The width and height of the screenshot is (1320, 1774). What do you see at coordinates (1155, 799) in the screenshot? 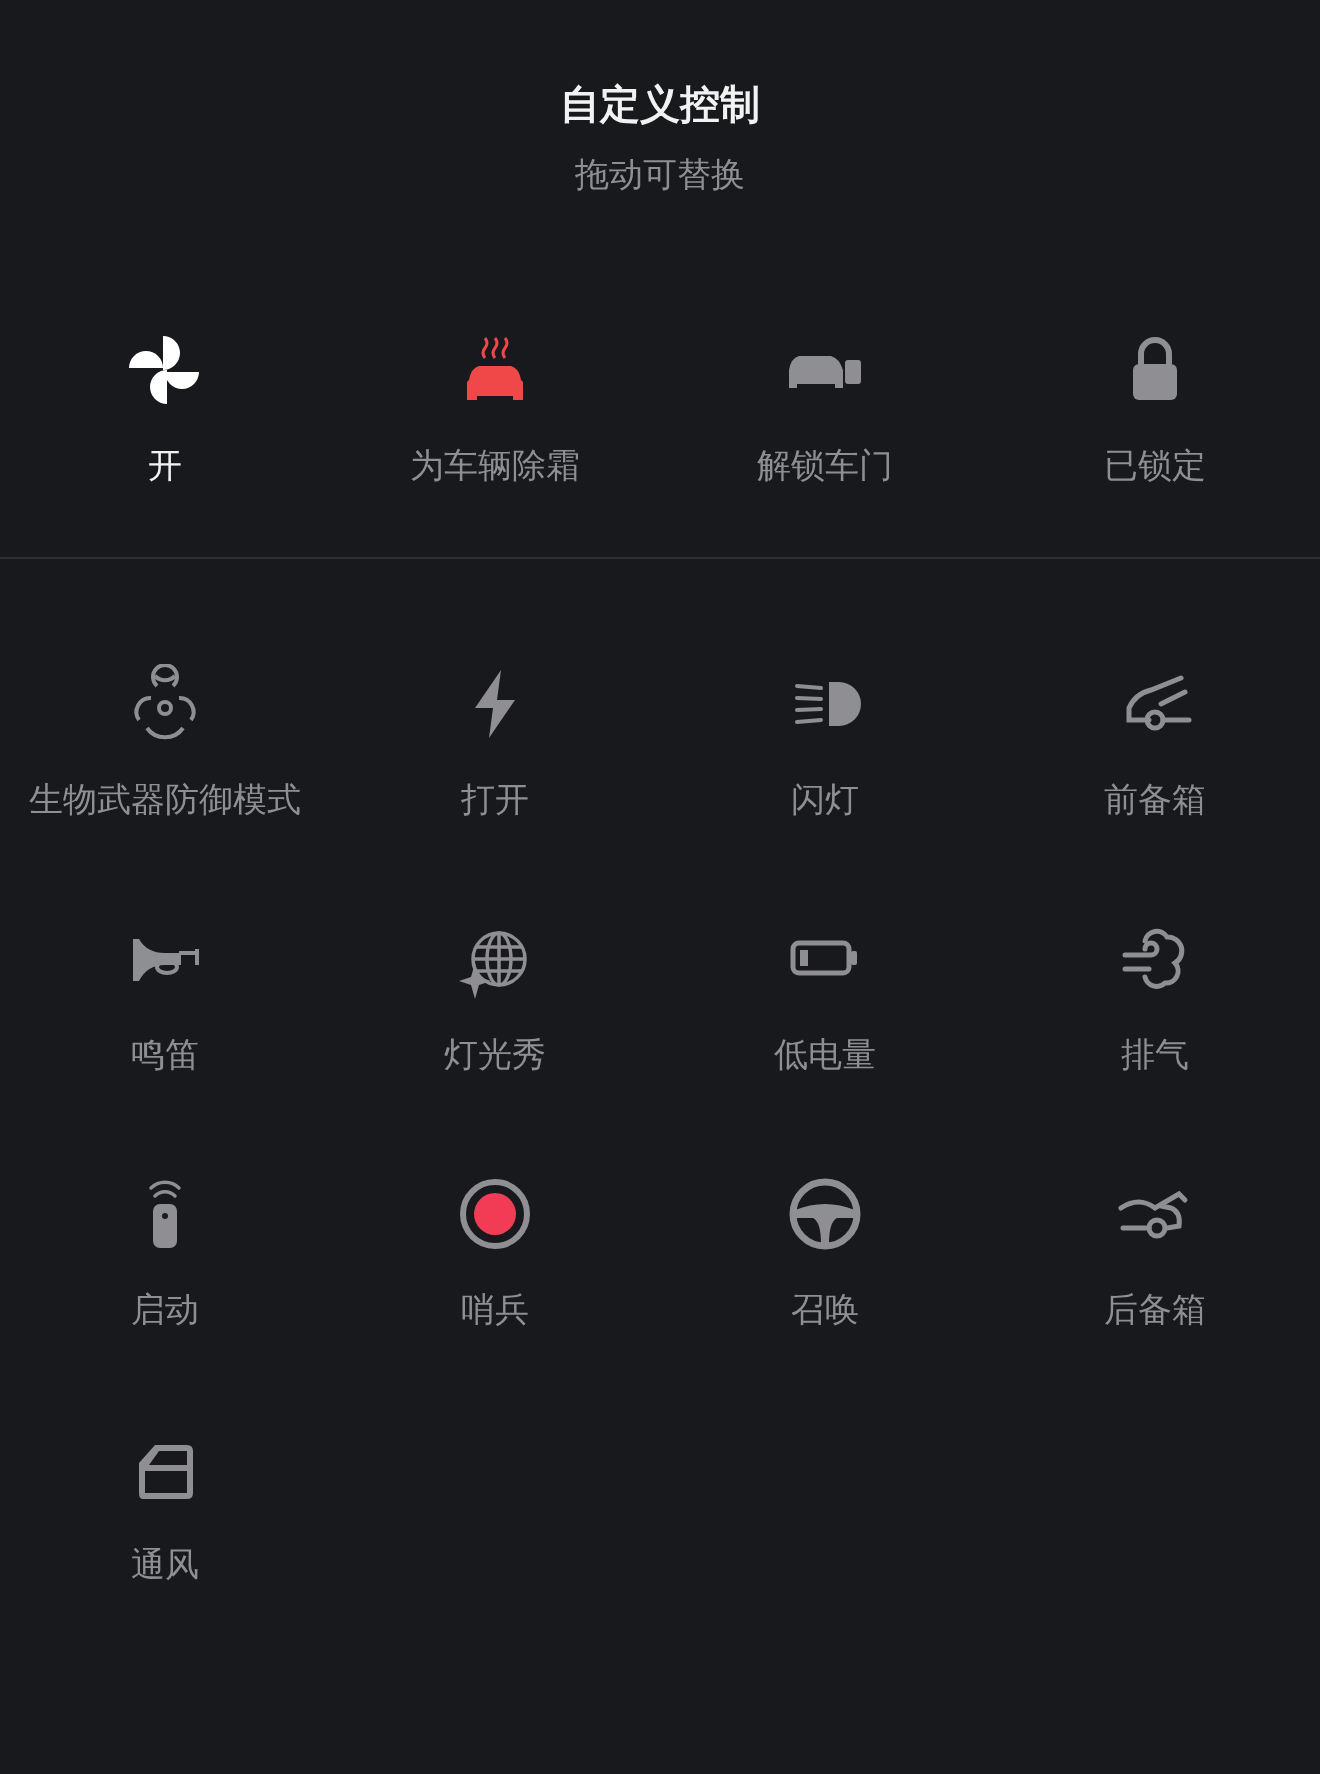
I see `control-label: 前备箱` at bounding box center [1155, 799].